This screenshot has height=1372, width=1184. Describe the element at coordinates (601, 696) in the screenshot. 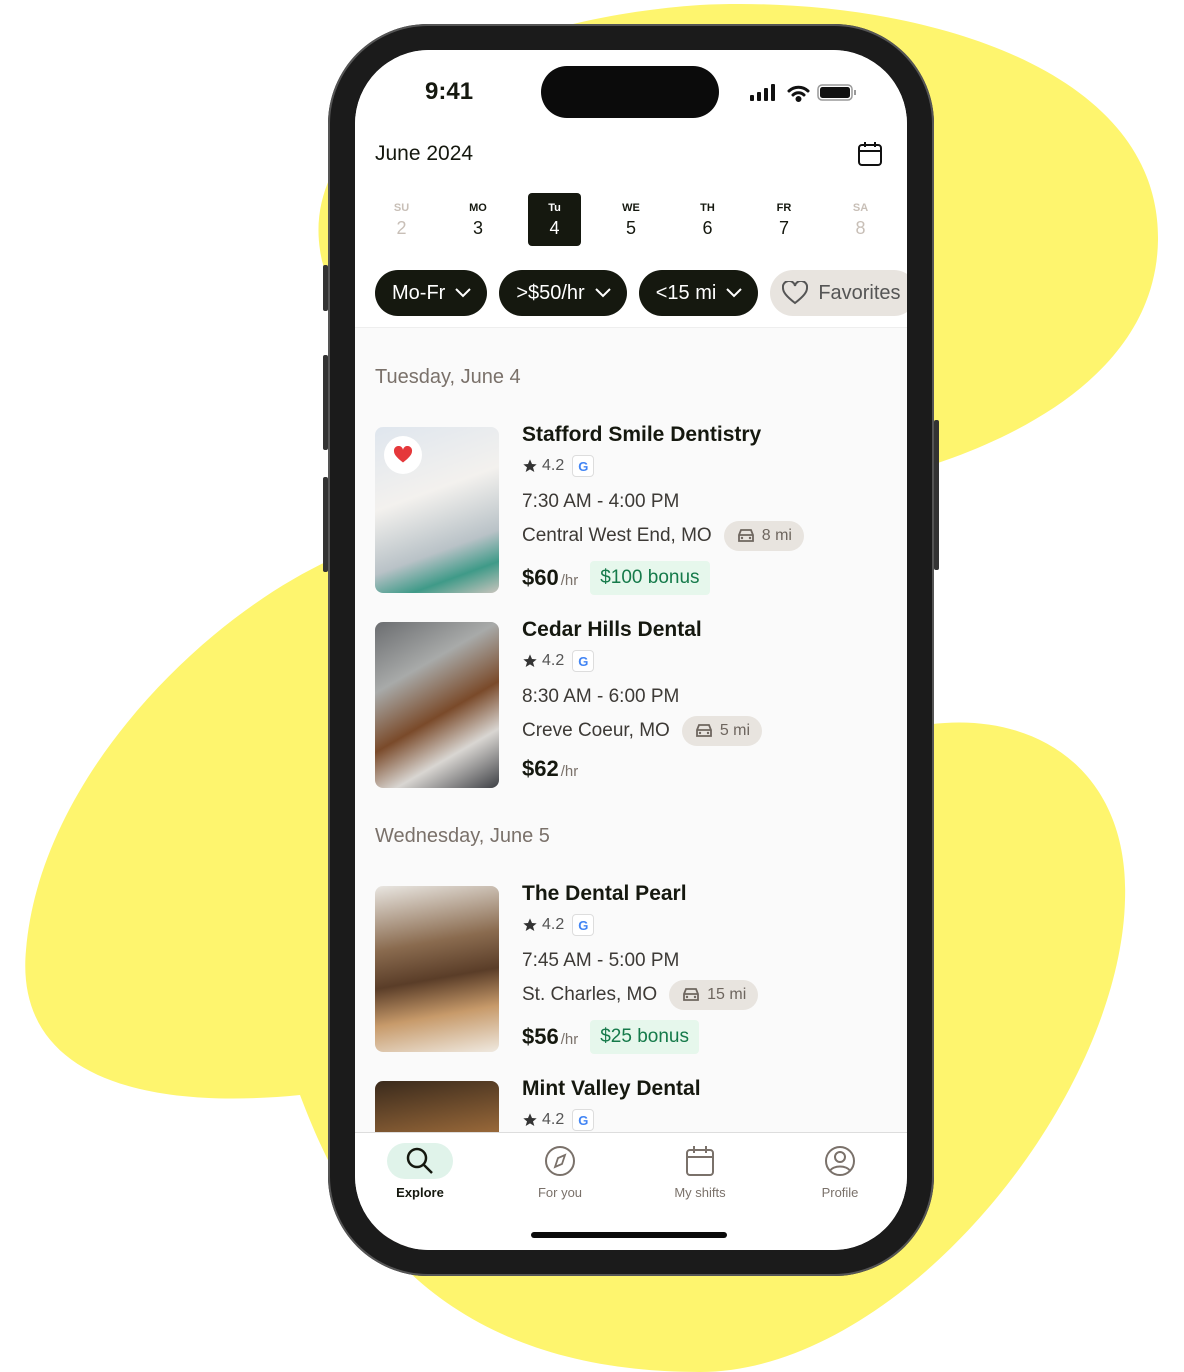

I see `shift-hours: 8:30 AM - 6:00 PM` at that location.